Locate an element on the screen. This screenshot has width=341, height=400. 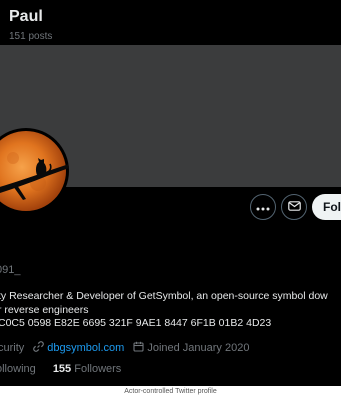
followers-link: 155 Followers is located at coordinates (87, 369).